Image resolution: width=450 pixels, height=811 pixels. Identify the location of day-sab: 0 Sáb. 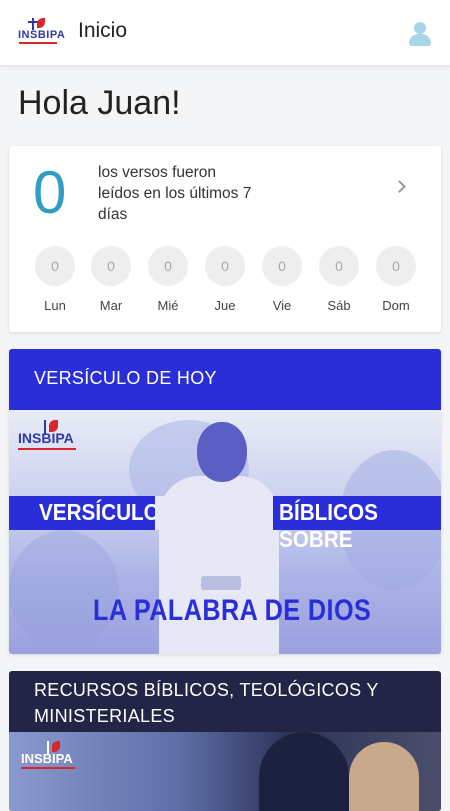
(339, 279).